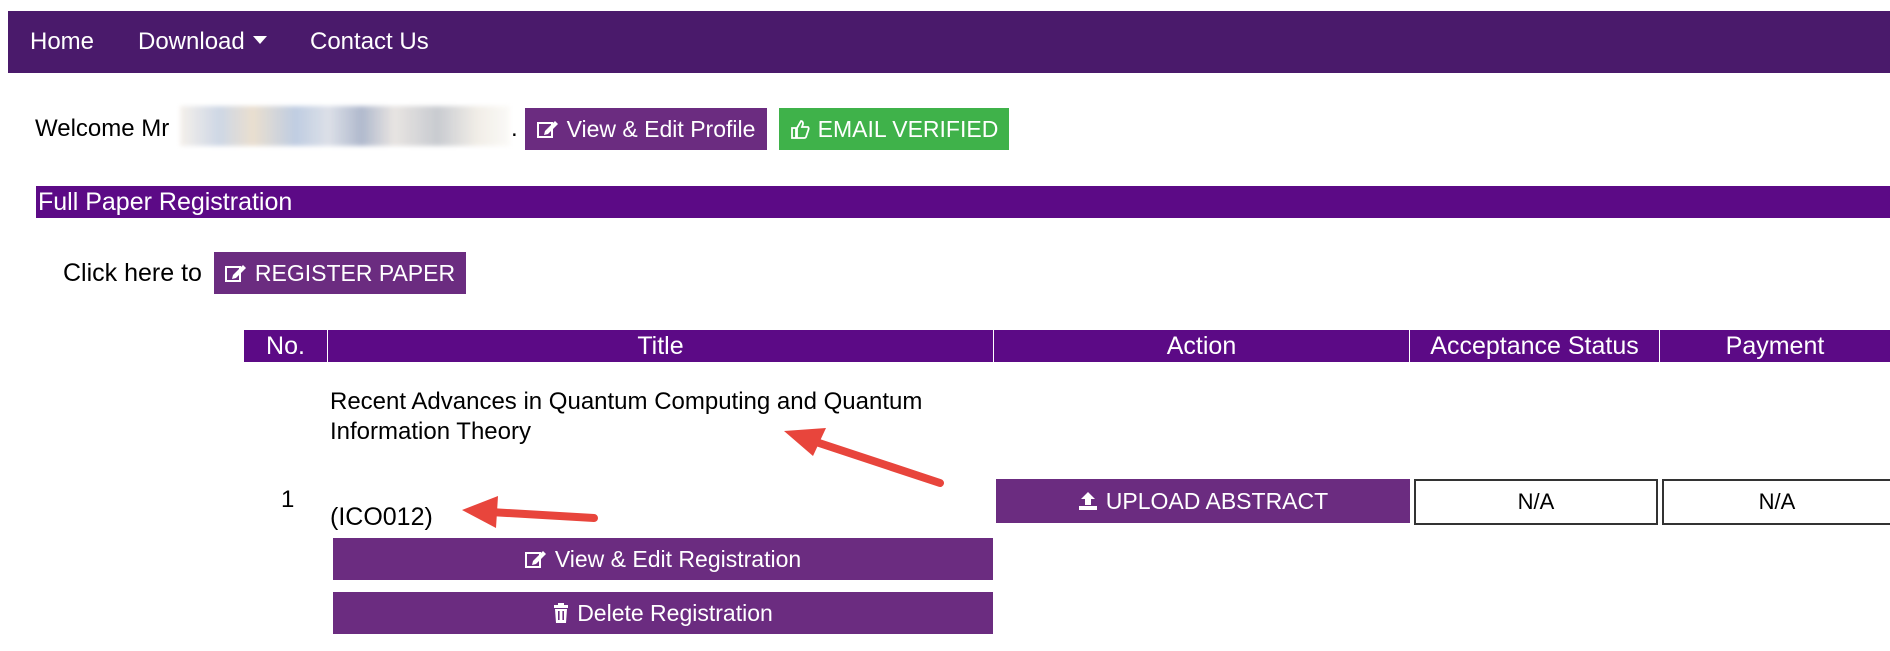 Image resolution: width=1890 pixels, height=651 pixels. What do you see at coordinates (102, 128) in the screenshot?
I see `welcome-text: Welcome Mr` at bounding box center [102, 128].